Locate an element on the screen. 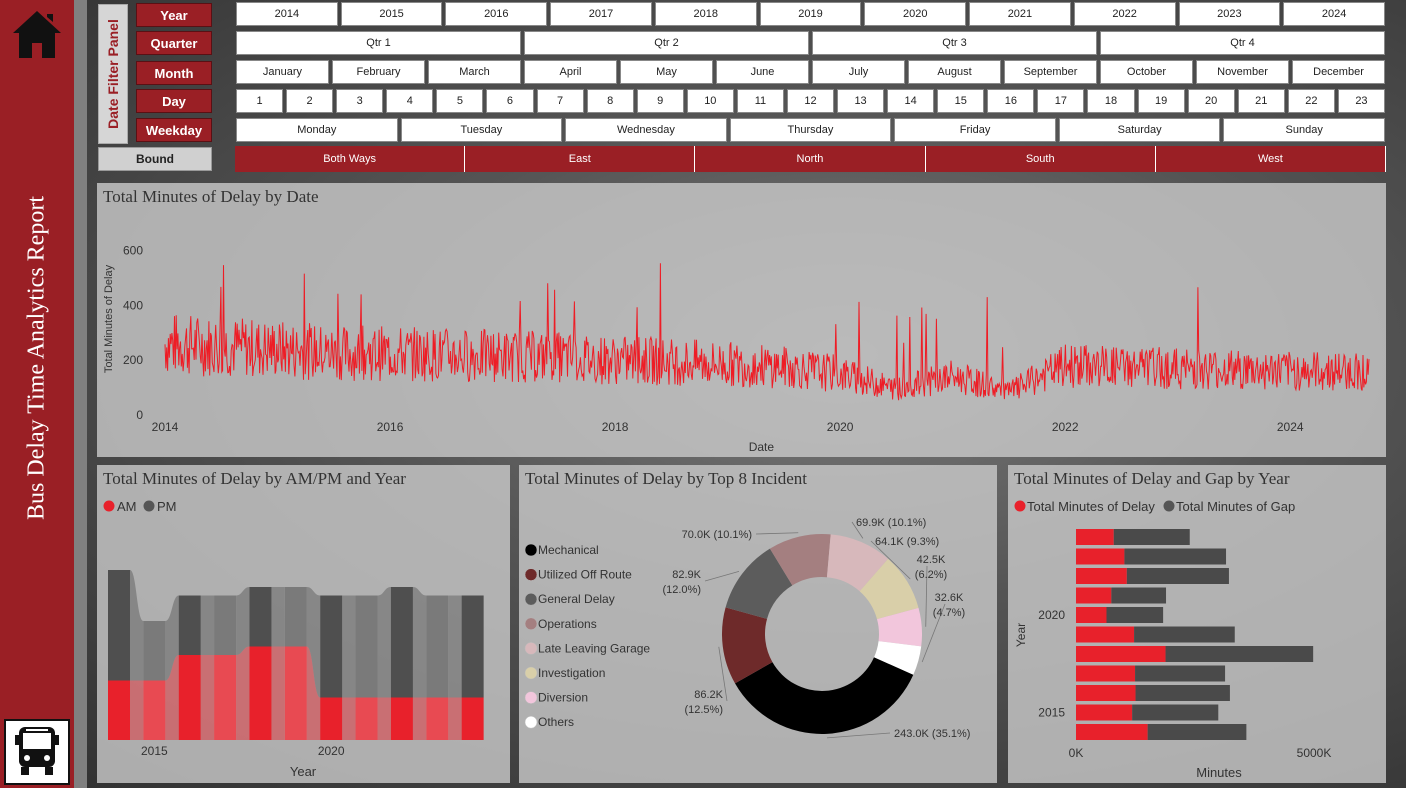 This screenshot has height=788, width=1406. month-button-september: September is located at coordinates (1050, 72).